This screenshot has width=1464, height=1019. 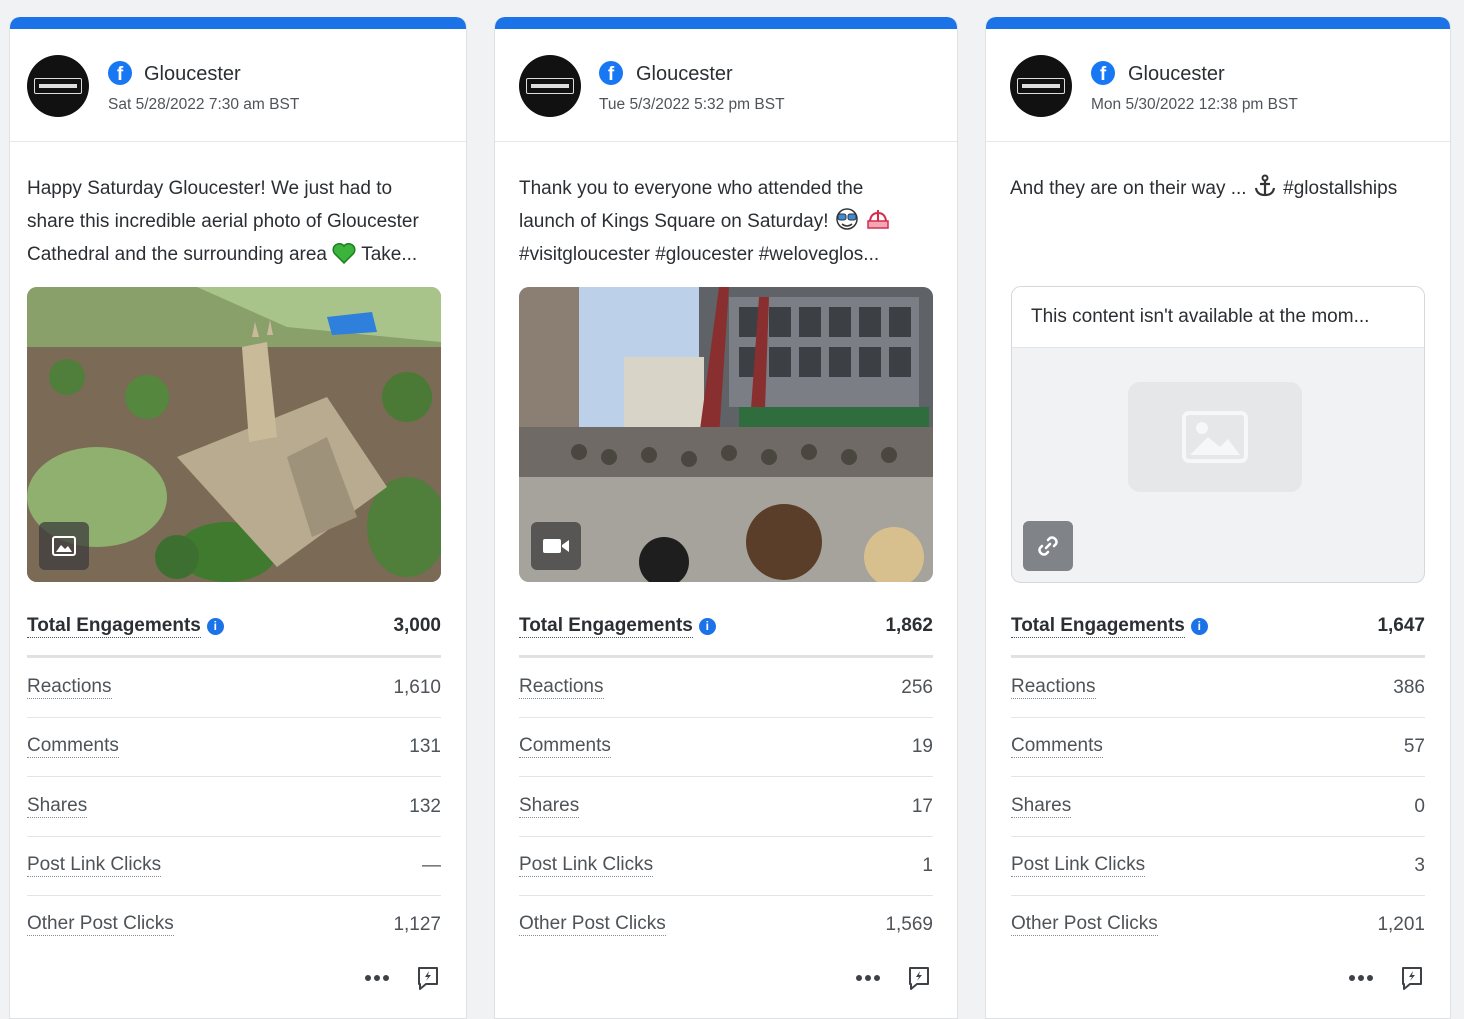 What do you see at coordinates (1194, 104) in the screenshot?
I see `post-date: Mon 5/30/2022 12:38 pm BST` at bounding box center [1194, 104].